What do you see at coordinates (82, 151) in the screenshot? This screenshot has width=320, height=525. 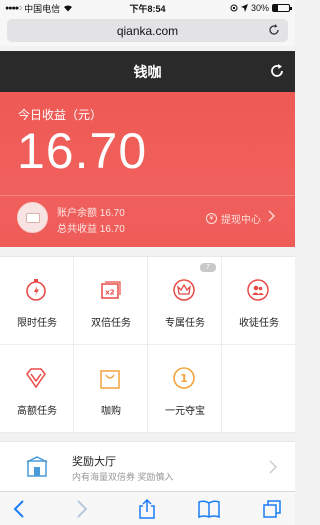 I see `today-earnings-value: 16.70` at bounding box center [82, 151].